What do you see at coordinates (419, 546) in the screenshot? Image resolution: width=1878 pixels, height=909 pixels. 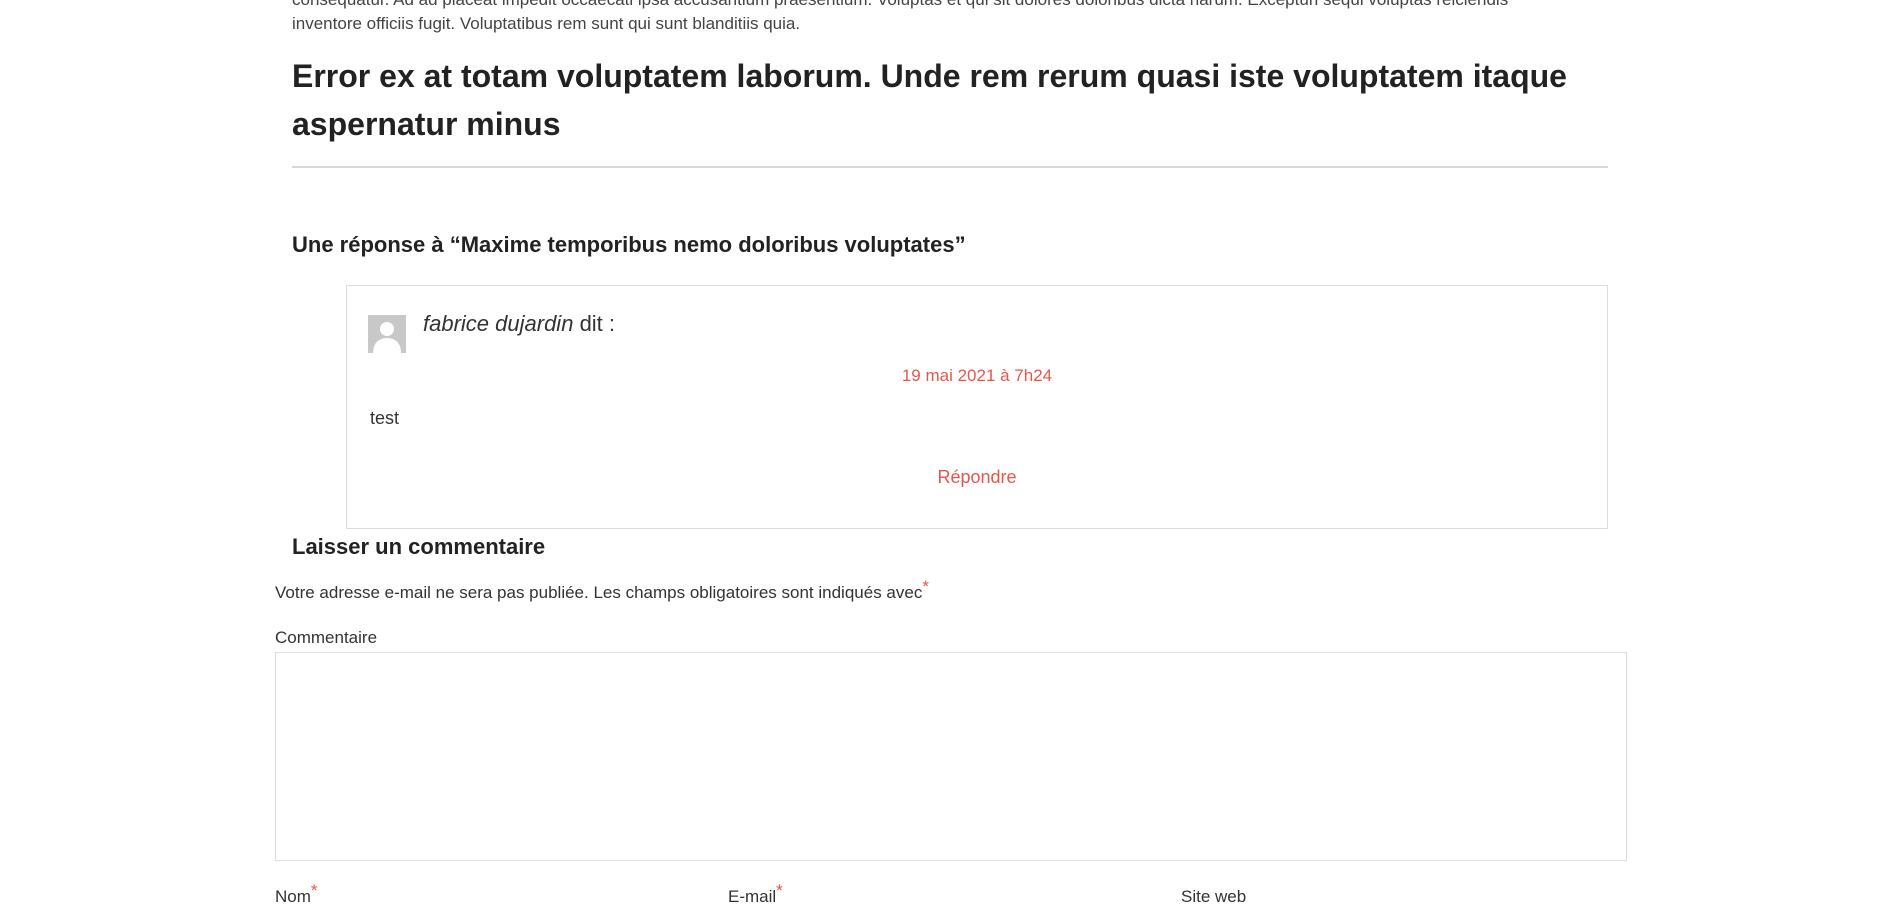 I see `leave-comment-title: Laisser un commentaire` at bounding box center [419, 546].